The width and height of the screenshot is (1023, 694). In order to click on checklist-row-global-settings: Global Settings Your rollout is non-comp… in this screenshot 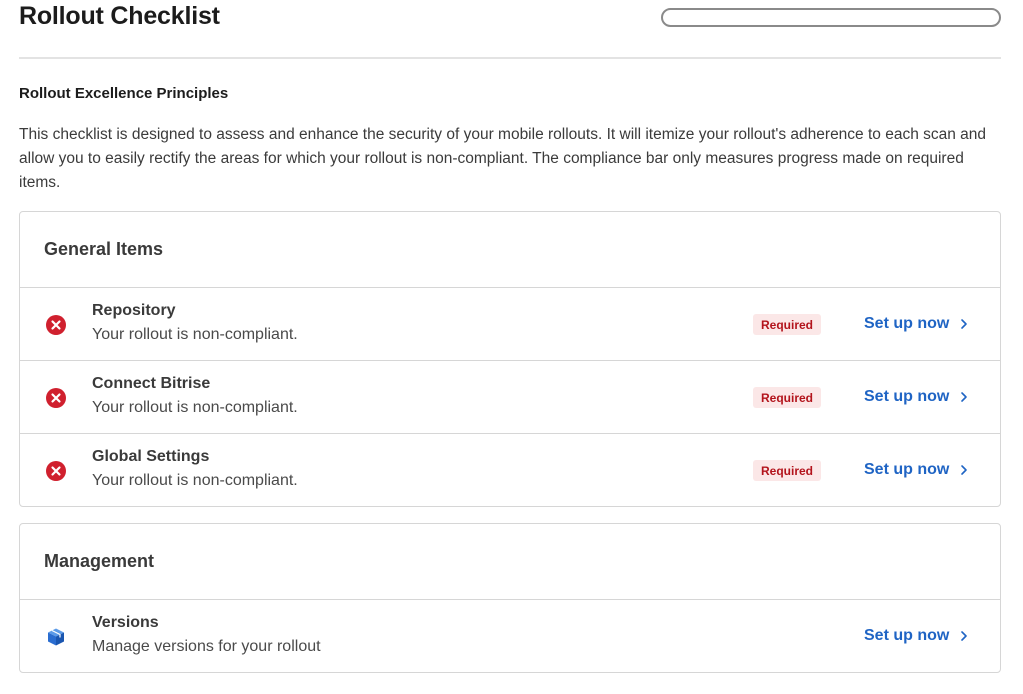, I will do `click(510, 470)`.